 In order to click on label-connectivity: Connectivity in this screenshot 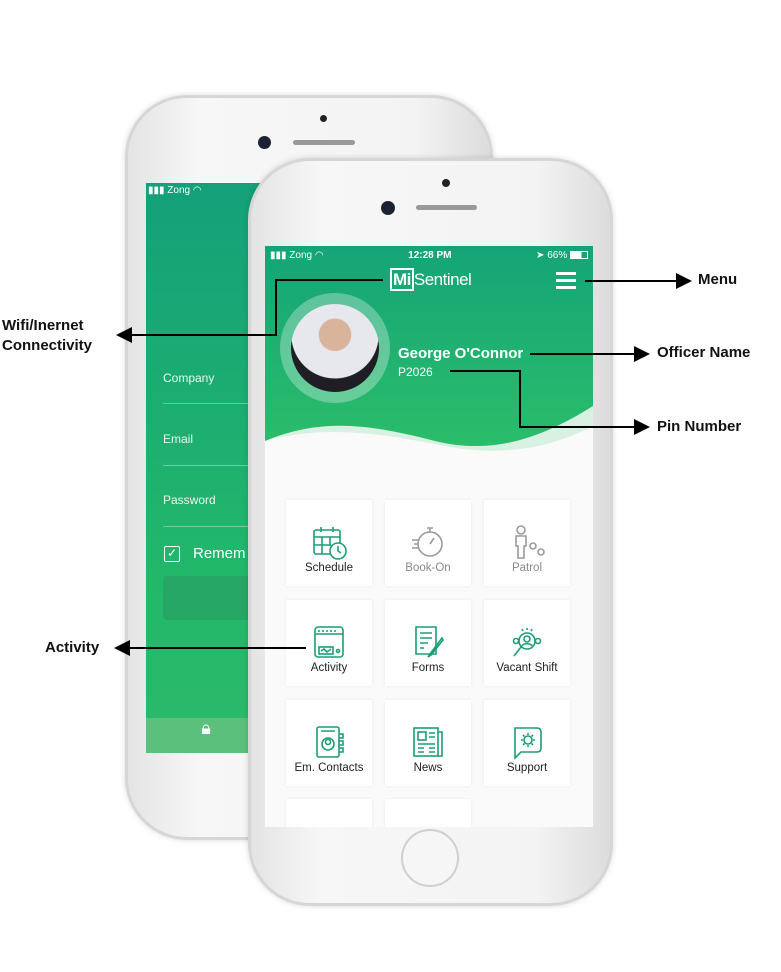, I will do `click(47, 345)`.